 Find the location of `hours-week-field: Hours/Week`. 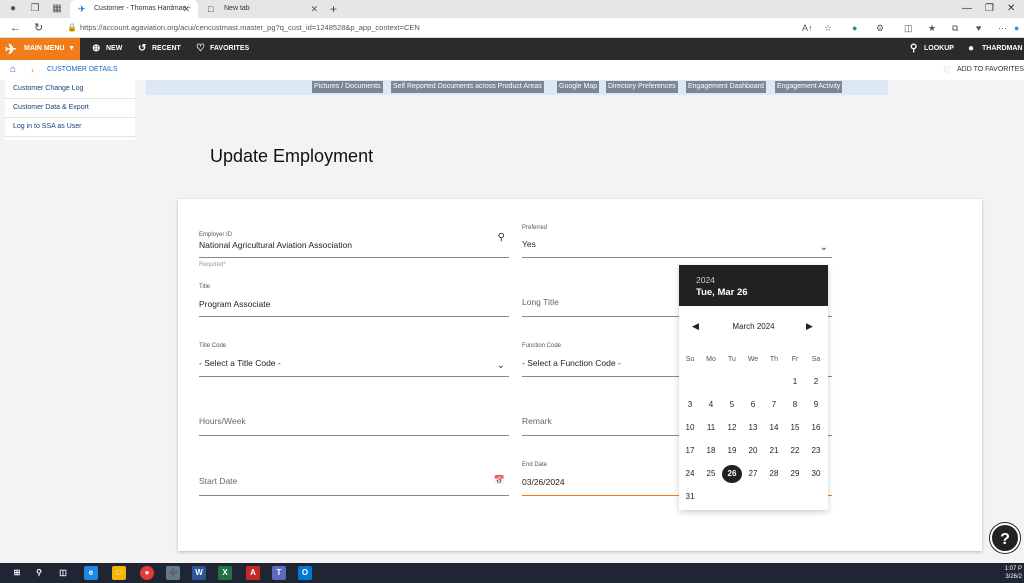

hours-week-field: Hours/Week is located at coordinates (354, 418).